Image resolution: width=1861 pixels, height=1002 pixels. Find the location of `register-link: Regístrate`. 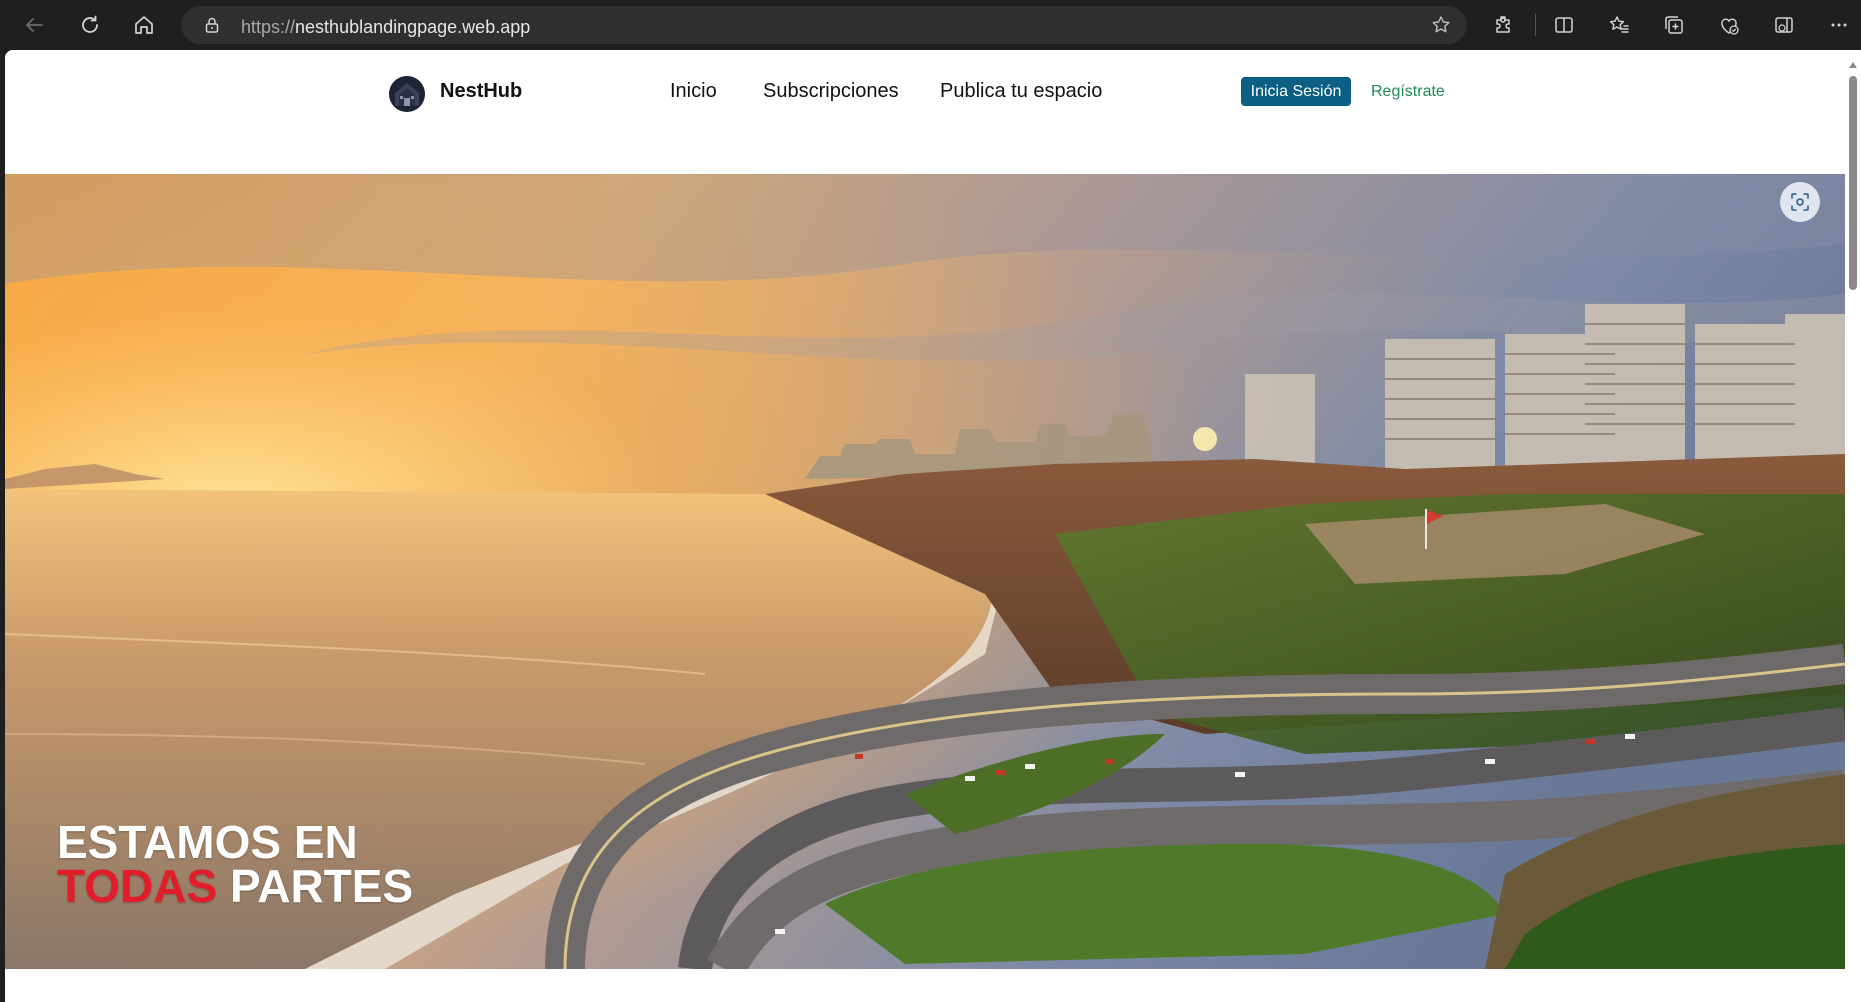

register-link: Regístrate is located at coordinates (1408, 92).